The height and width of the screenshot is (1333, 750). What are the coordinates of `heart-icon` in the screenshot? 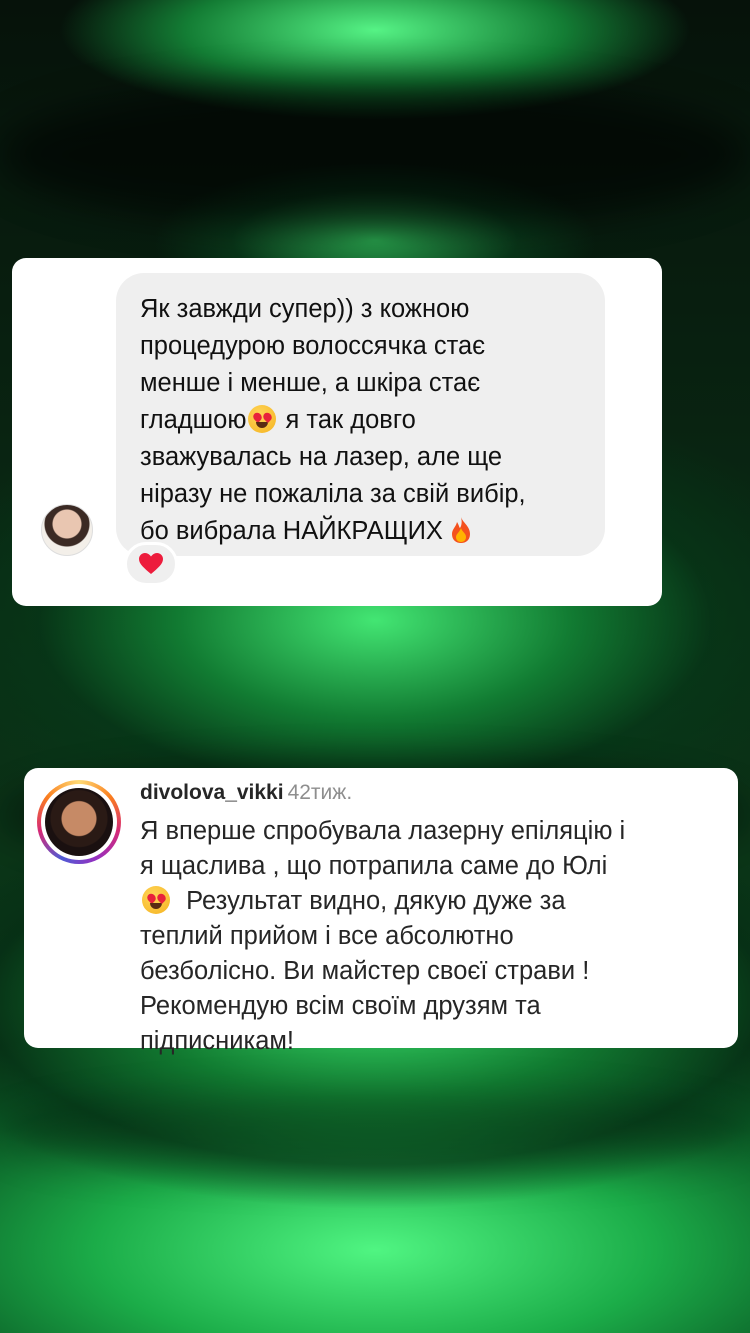 It's located at (151, 563).